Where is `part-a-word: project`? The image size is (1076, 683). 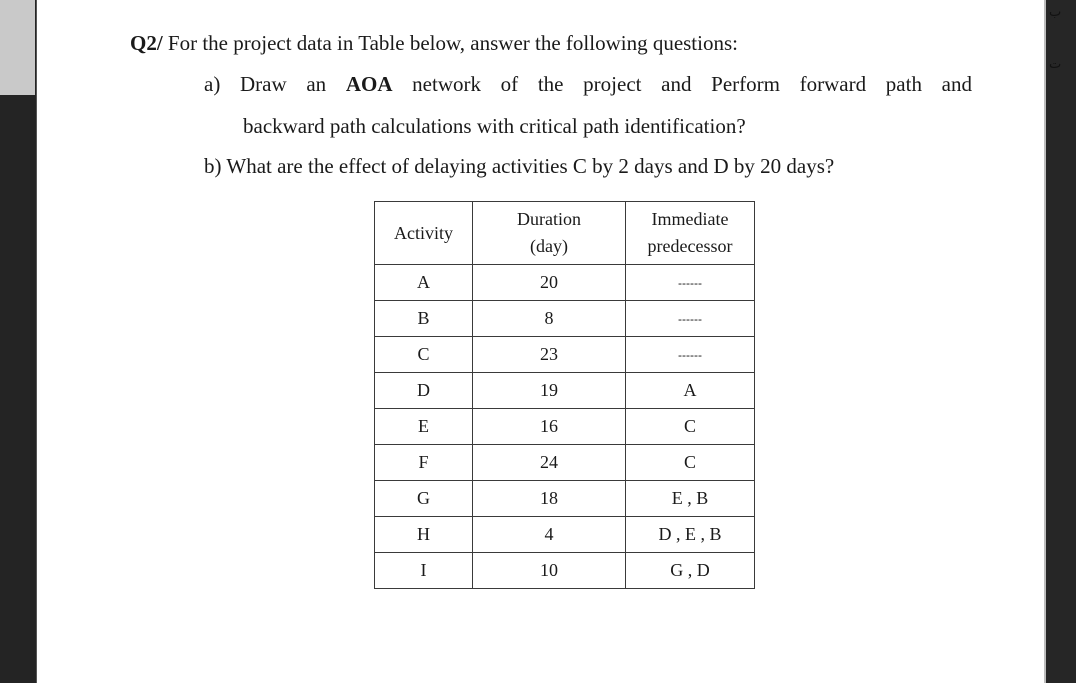 part-a-word: project is located at coordinates (612, 84).